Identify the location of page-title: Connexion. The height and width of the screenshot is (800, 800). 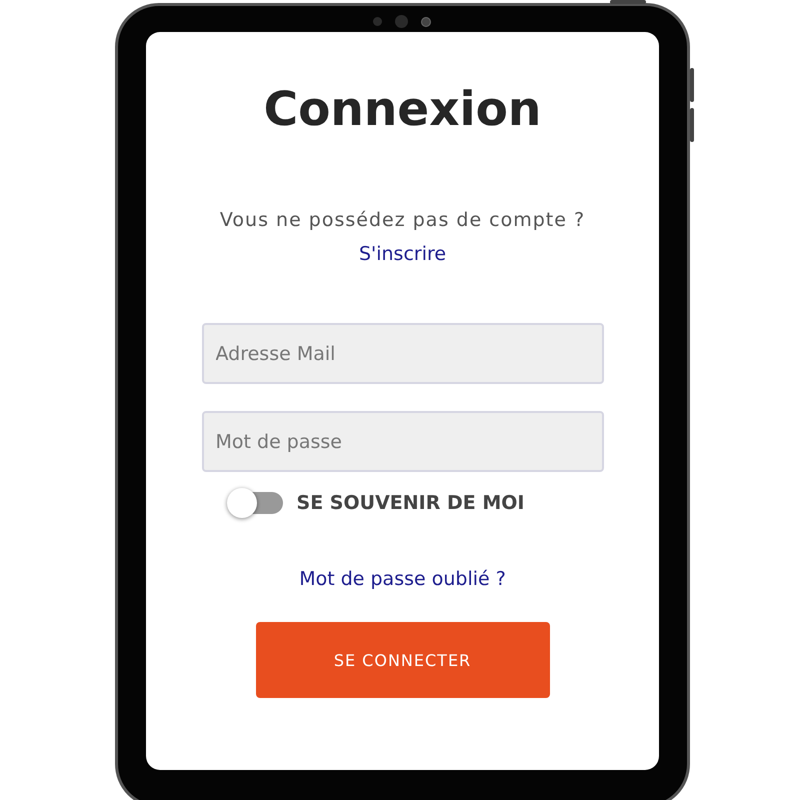
(403, 110).